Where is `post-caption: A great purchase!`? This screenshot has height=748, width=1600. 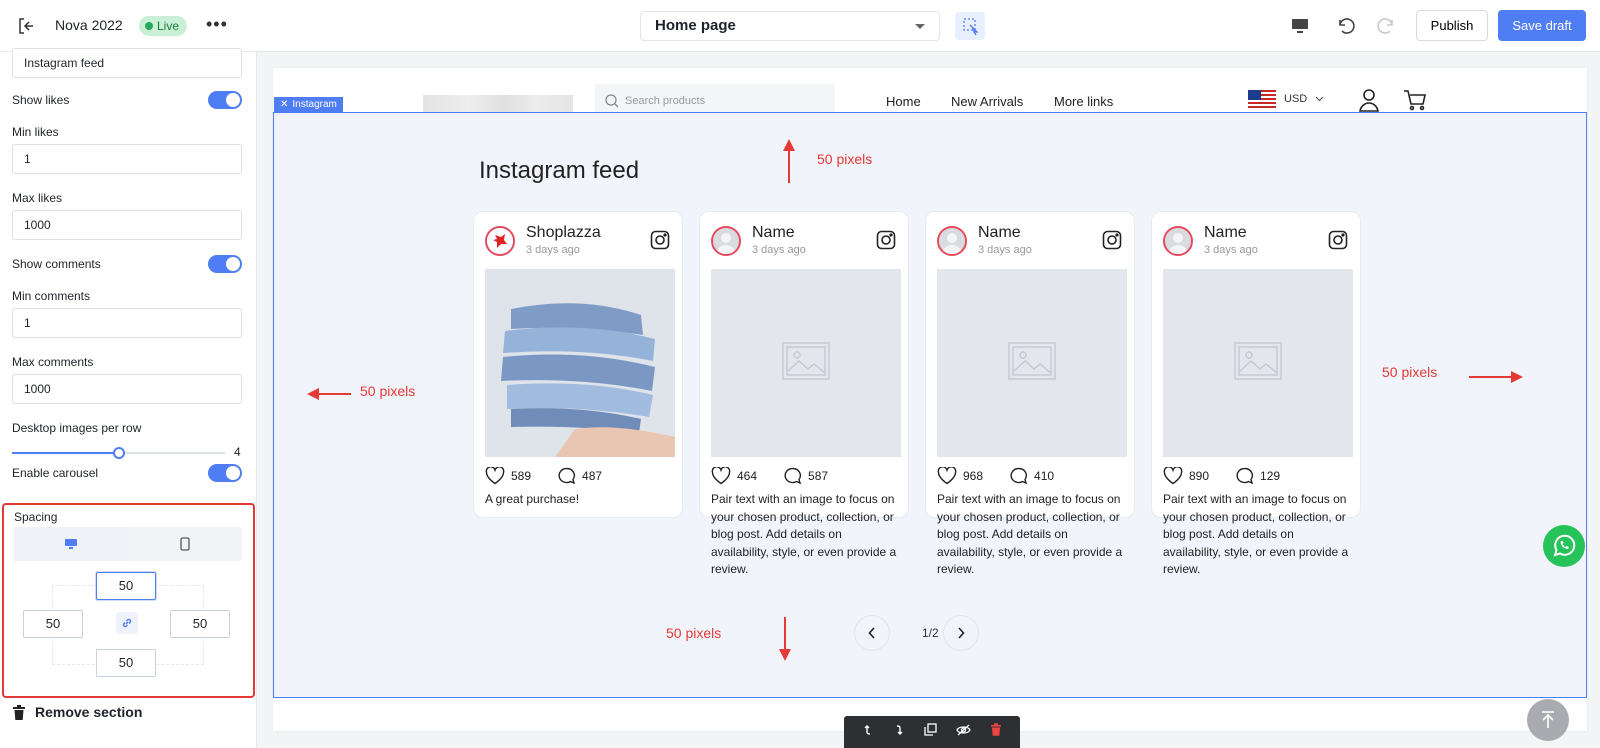 post-caption: A great purchase! is located at coordinates (532, 499).